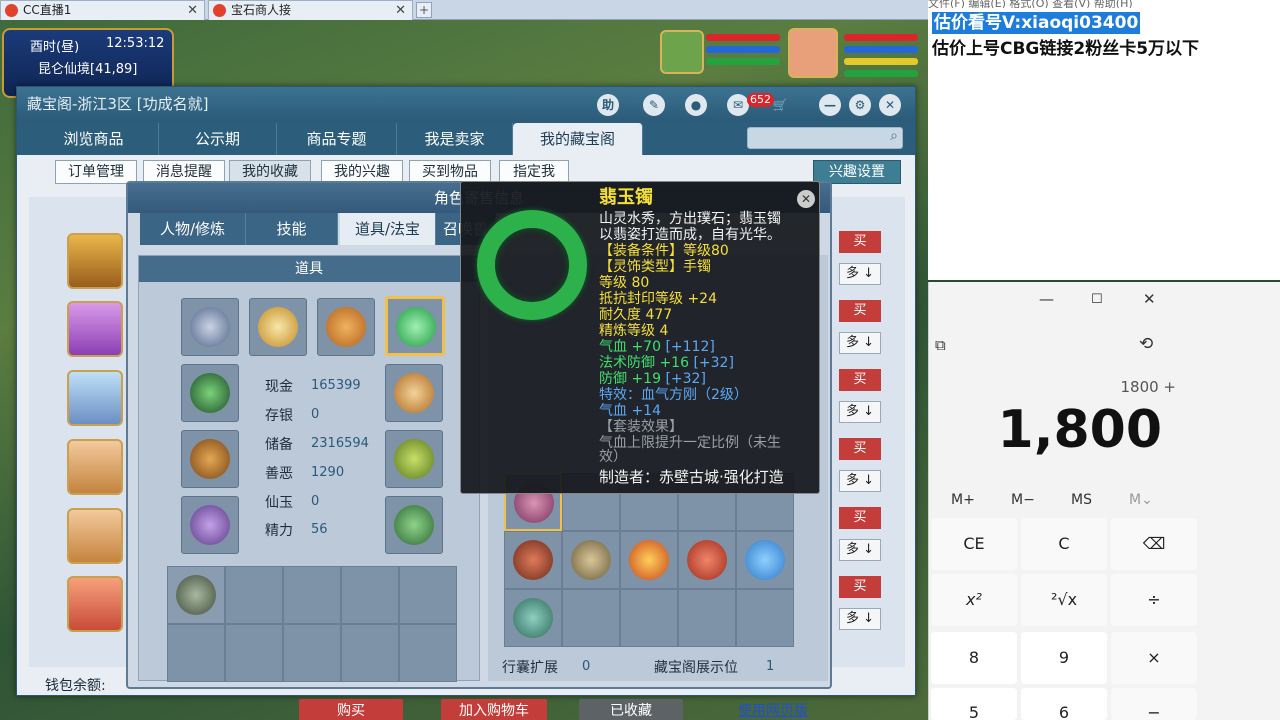 This screenshot has width=1280, height=720. Describe the element at coordinates (292, 229) in the screenshot. I see `tab-skills: 技能` at that location.